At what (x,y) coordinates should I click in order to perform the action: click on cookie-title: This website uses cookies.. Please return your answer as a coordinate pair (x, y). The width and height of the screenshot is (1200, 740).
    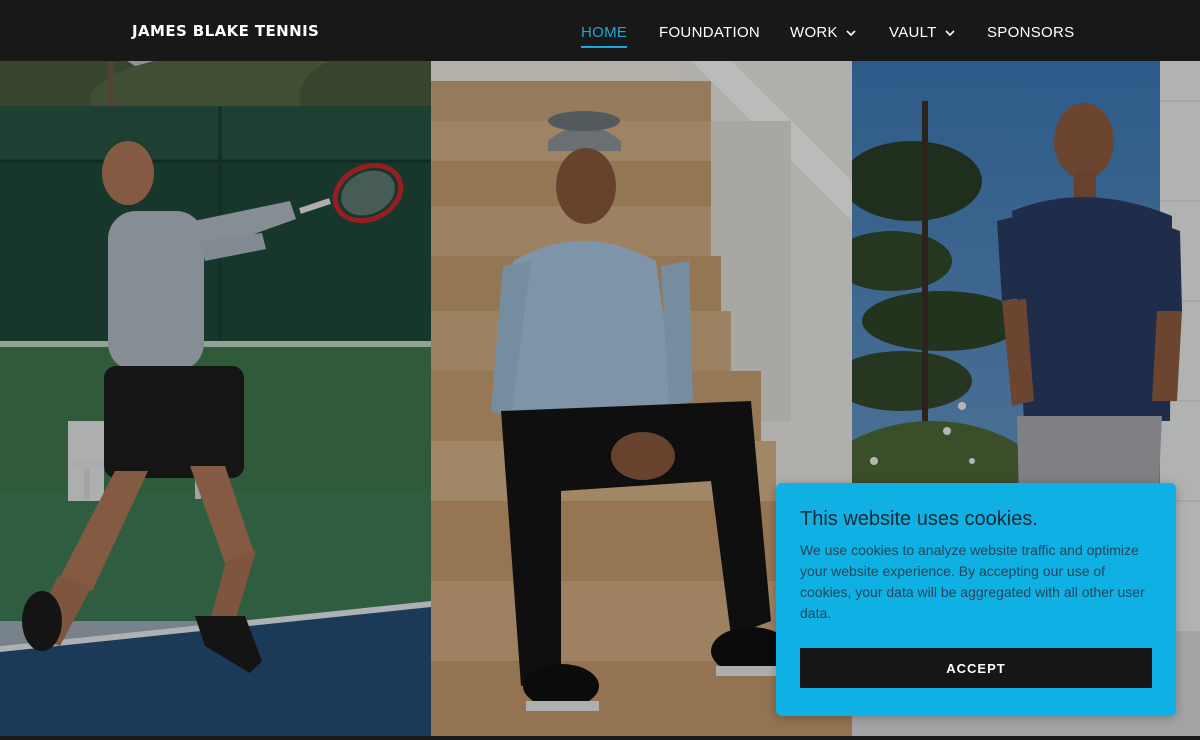
    Looking at the image, I should click on (919, 519).